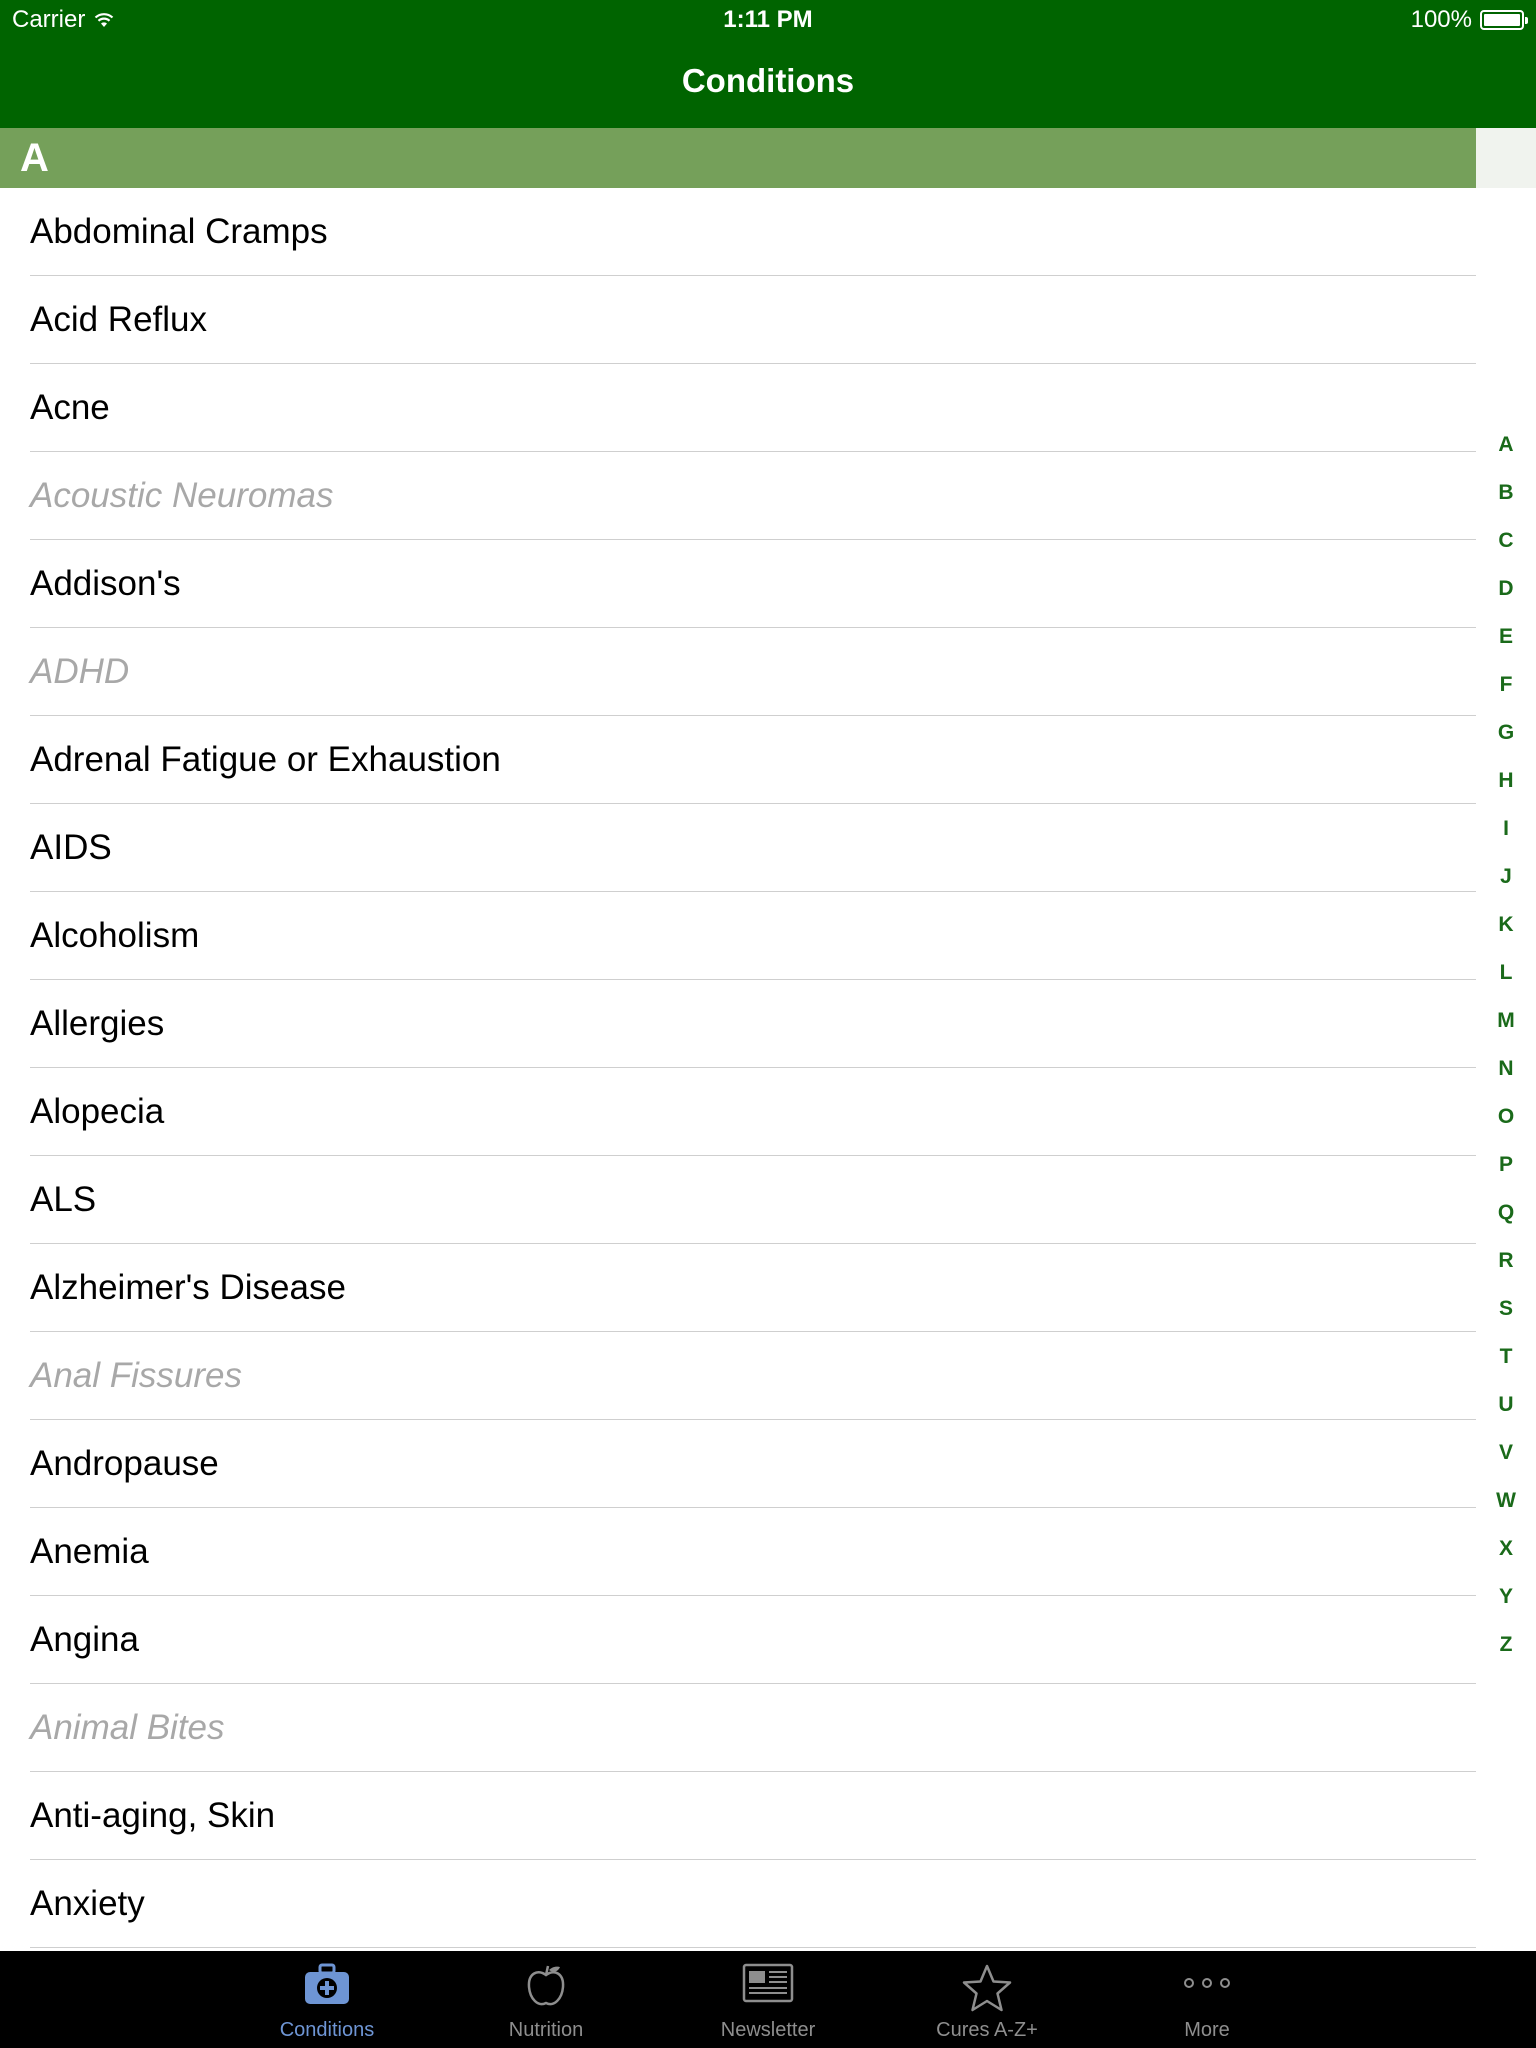  Describe the element at coordinates (188, 1287) in the screenshot. I see `list-item-label: Alzheimer's Disease` at that location.